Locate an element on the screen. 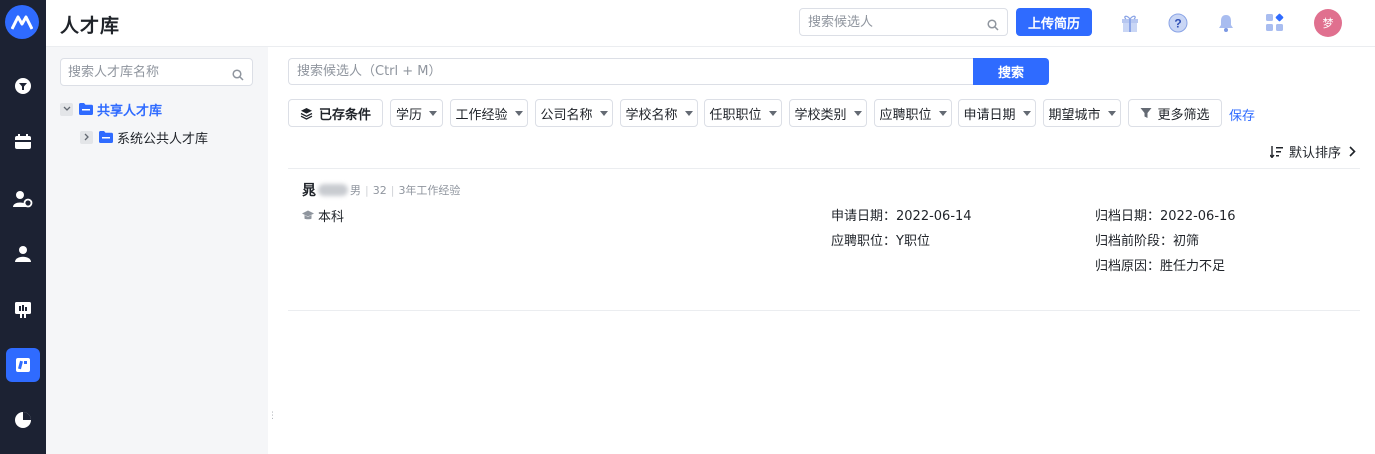 The height and width of the screenshot is (454, 1375). nav-item-calendar is located at coordinates (23, 142).